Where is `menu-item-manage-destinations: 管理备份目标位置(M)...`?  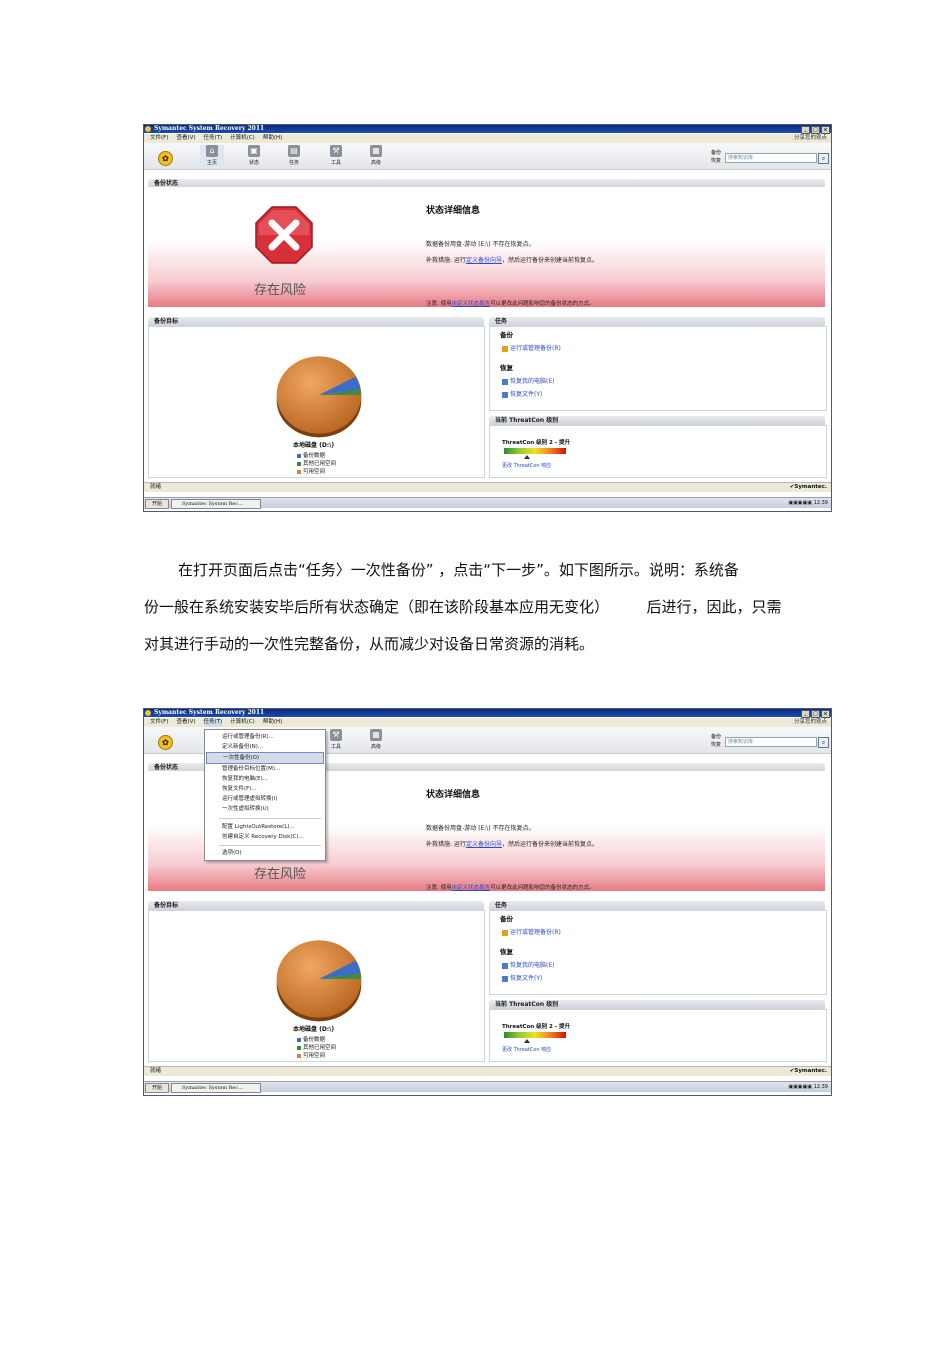
menu-item-manage-destinations: 管理备份目标位置(M)... is located at coordinates (265, 769).